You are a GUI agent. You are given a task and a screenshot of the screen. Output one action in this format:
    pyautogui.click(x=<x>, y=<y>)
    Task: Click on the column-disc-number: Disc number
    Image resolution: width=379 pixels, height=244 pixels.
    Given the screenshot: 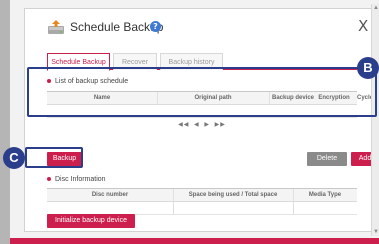 What is the action you would take?
    pyautogui.click(x=110, y=195)
    